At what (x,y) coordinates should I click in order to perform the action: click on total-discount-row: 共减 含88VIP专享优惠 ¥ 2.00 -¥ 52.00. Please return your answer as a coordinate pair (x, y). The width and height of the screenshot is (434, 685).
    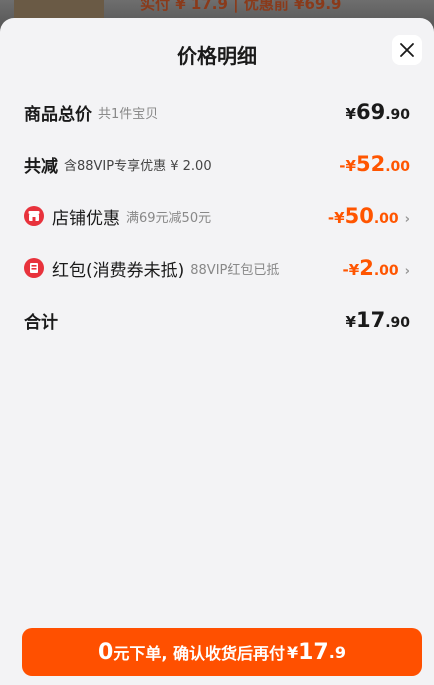
    Looking at the image, I should click on (217, 164).